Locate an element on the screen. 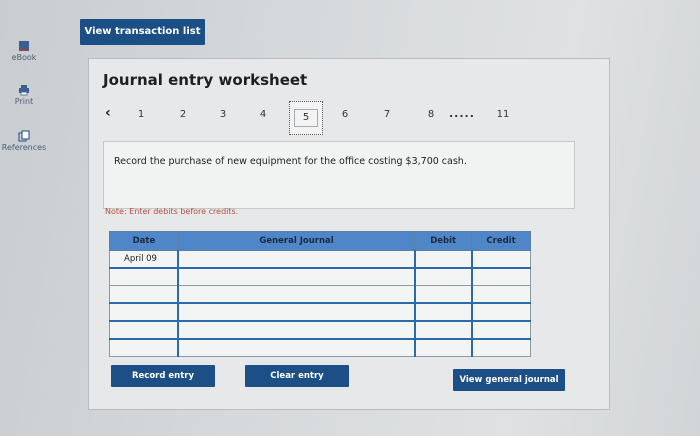 The image size is (700, 436). table-row: April 09 is located at coordinates (320, 259).